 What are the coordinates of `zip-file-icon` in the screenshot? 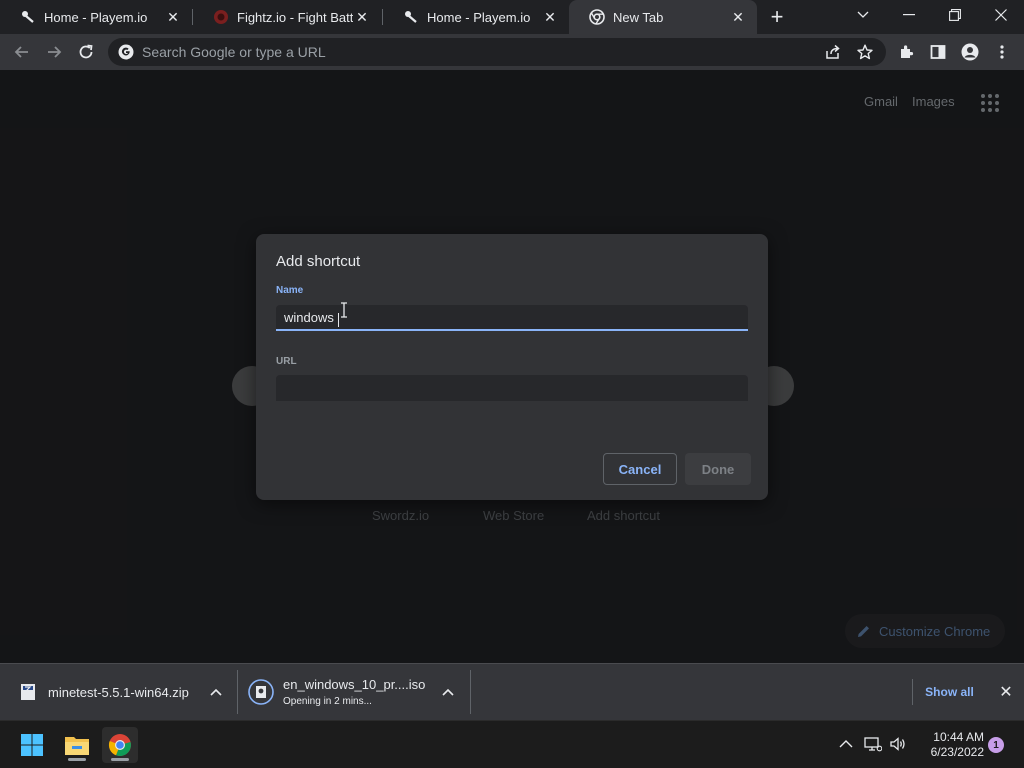 It's located at (28, 692).